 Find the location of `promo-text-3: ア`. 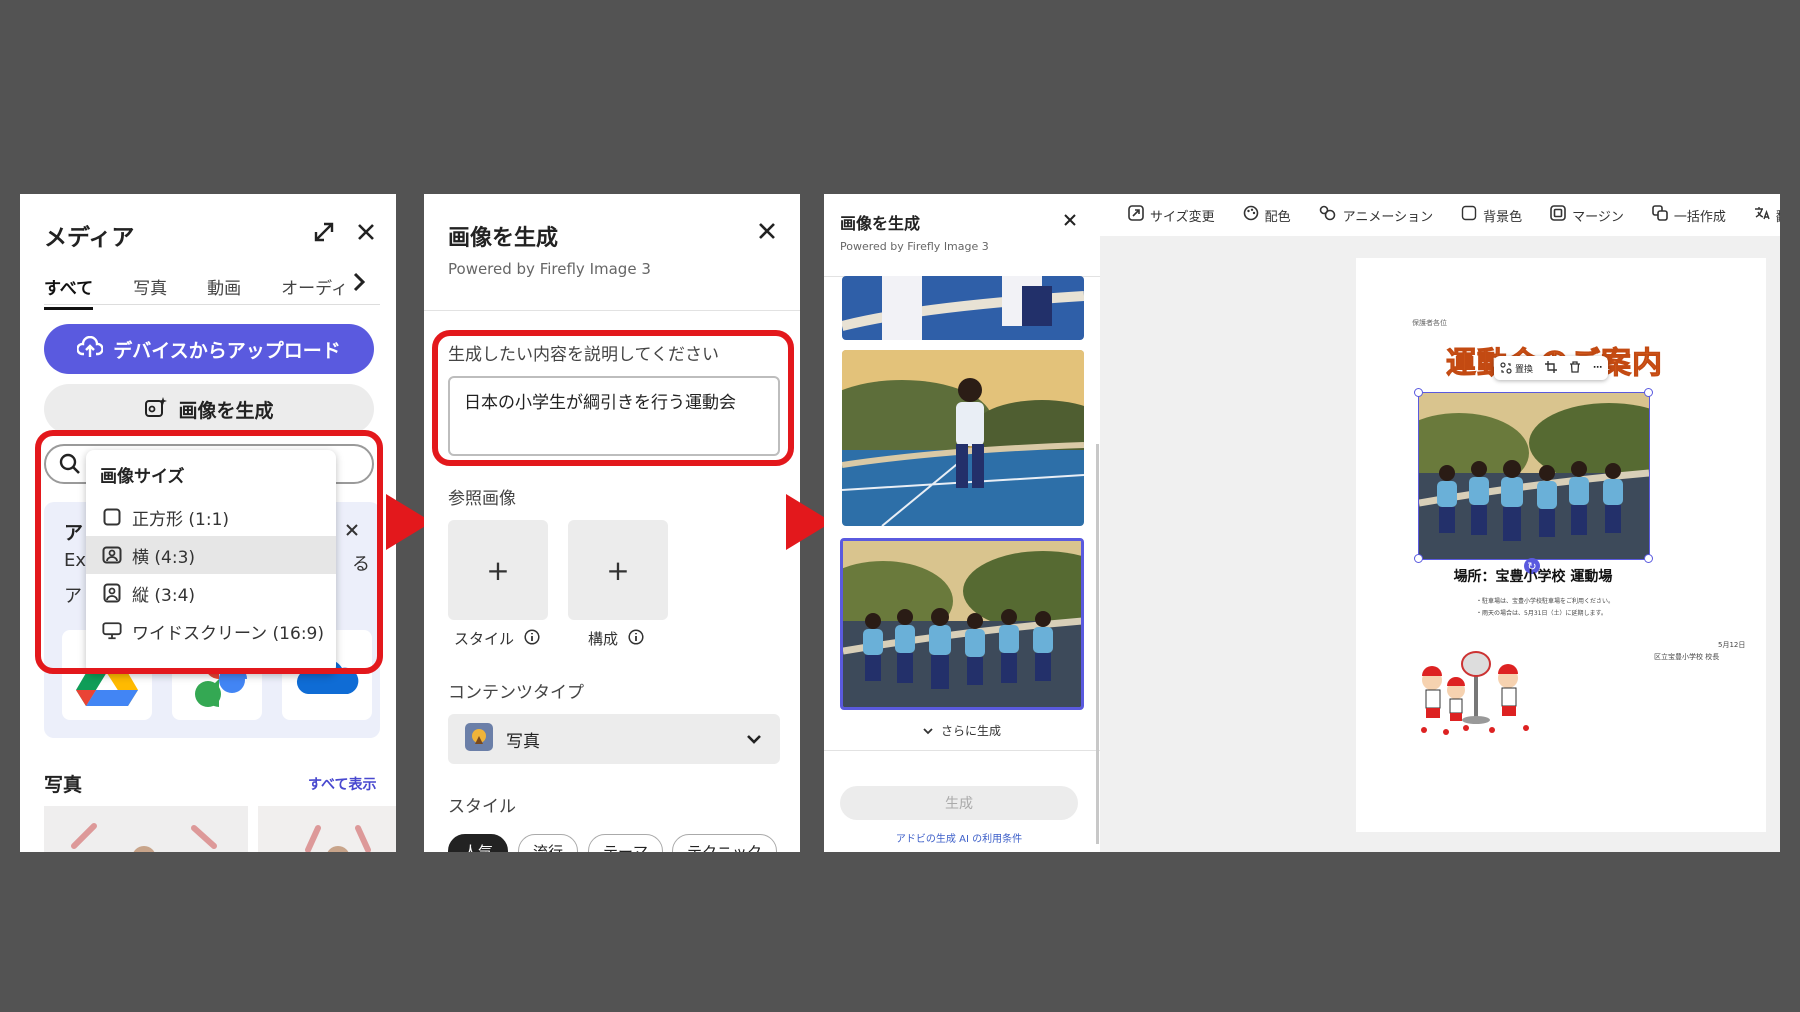

promo-text-3: ア is located at coordinates (73, 596).